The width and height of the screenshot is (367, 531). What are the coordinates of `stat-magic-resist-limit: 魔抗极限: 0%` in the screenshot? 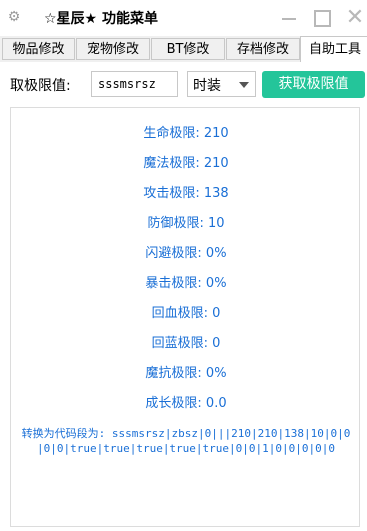 It's located at (186, 373).